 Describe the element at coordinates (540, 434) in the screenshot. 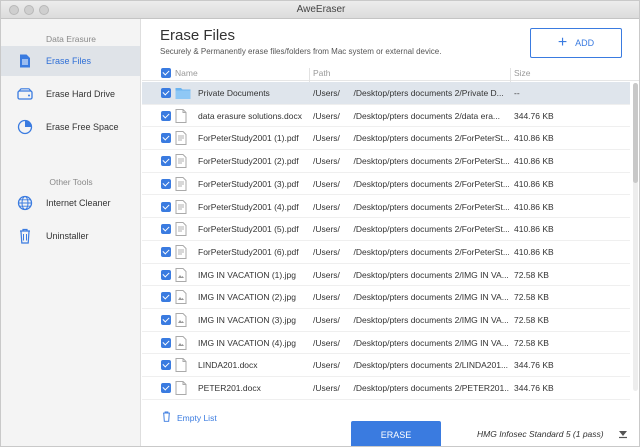

I see `erasure-method-select: HMG Infosec Standard 5 (1 pass)` at that location.